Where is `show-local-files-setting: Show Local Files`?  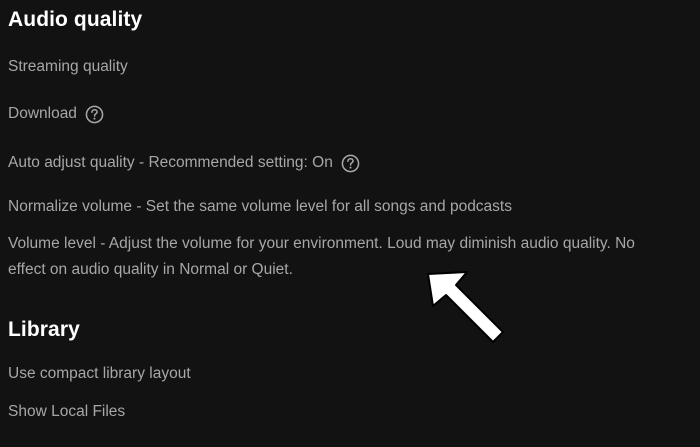
show-local-files-setting: Show Local Files is located at coordinates (66, 412).